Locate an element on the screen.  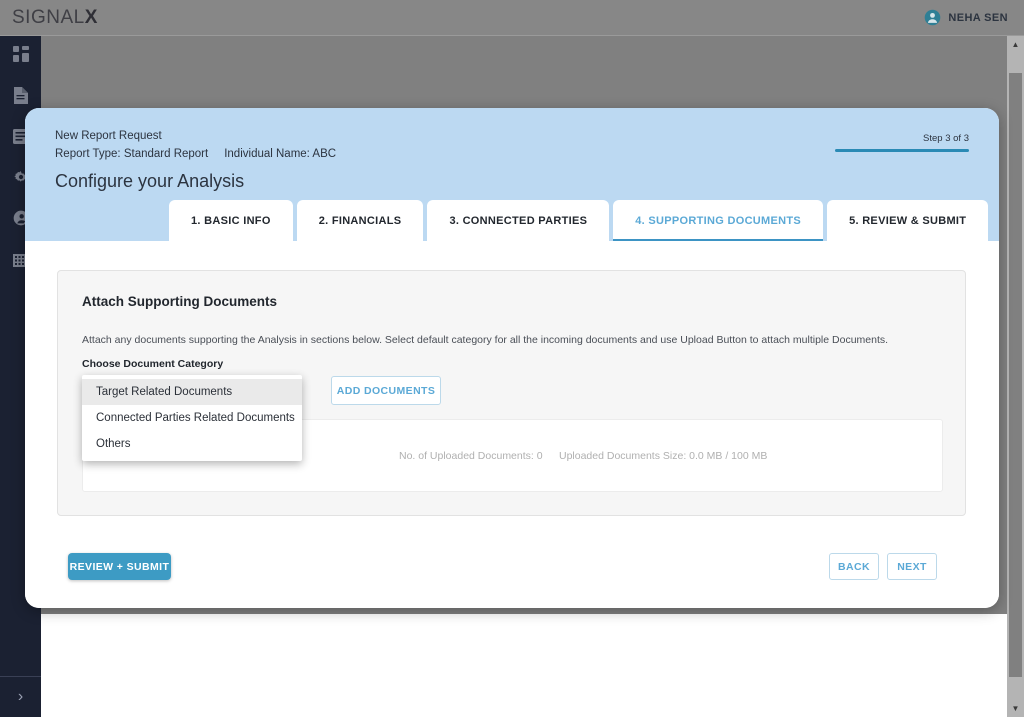
add-documents-button: ADD DOCUMENTS is located at coordinates (386, 390).